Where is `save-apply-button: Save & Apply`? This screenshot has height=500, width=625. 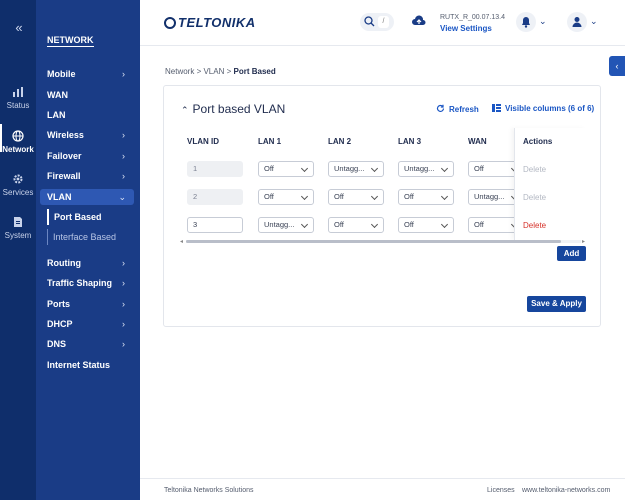
save-apply-button: Save & Apply is located at coordinates (556, 304).